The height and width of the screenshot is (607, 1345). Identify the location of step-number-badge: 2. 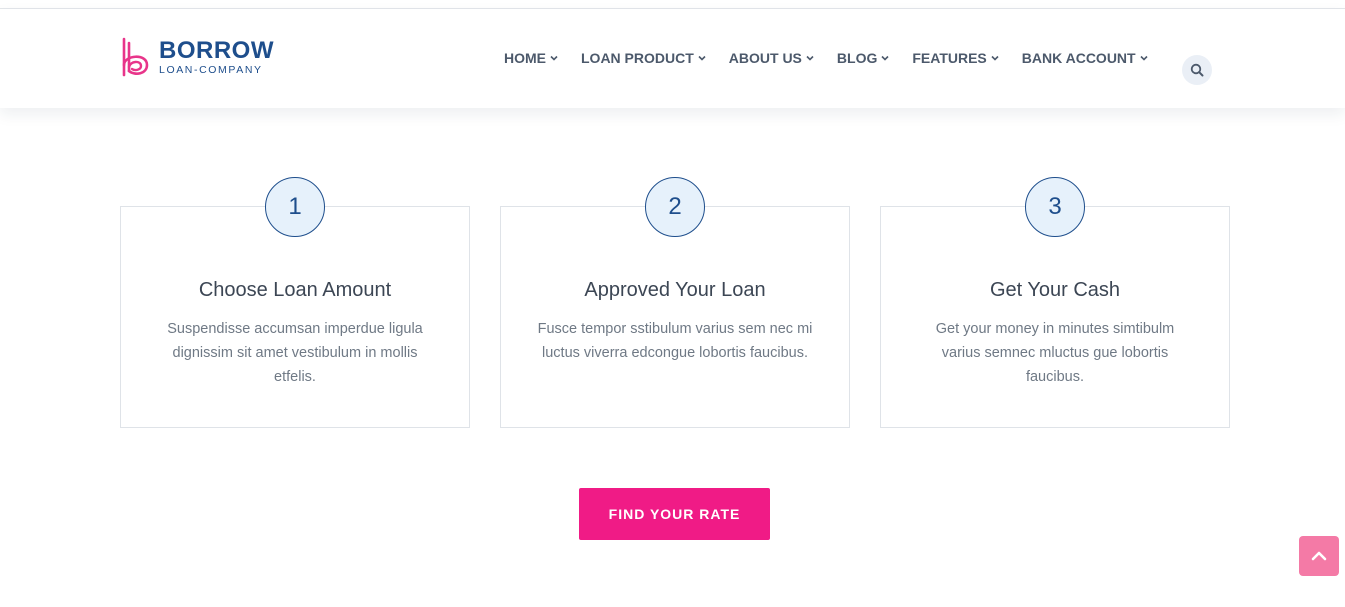
(675, 207).